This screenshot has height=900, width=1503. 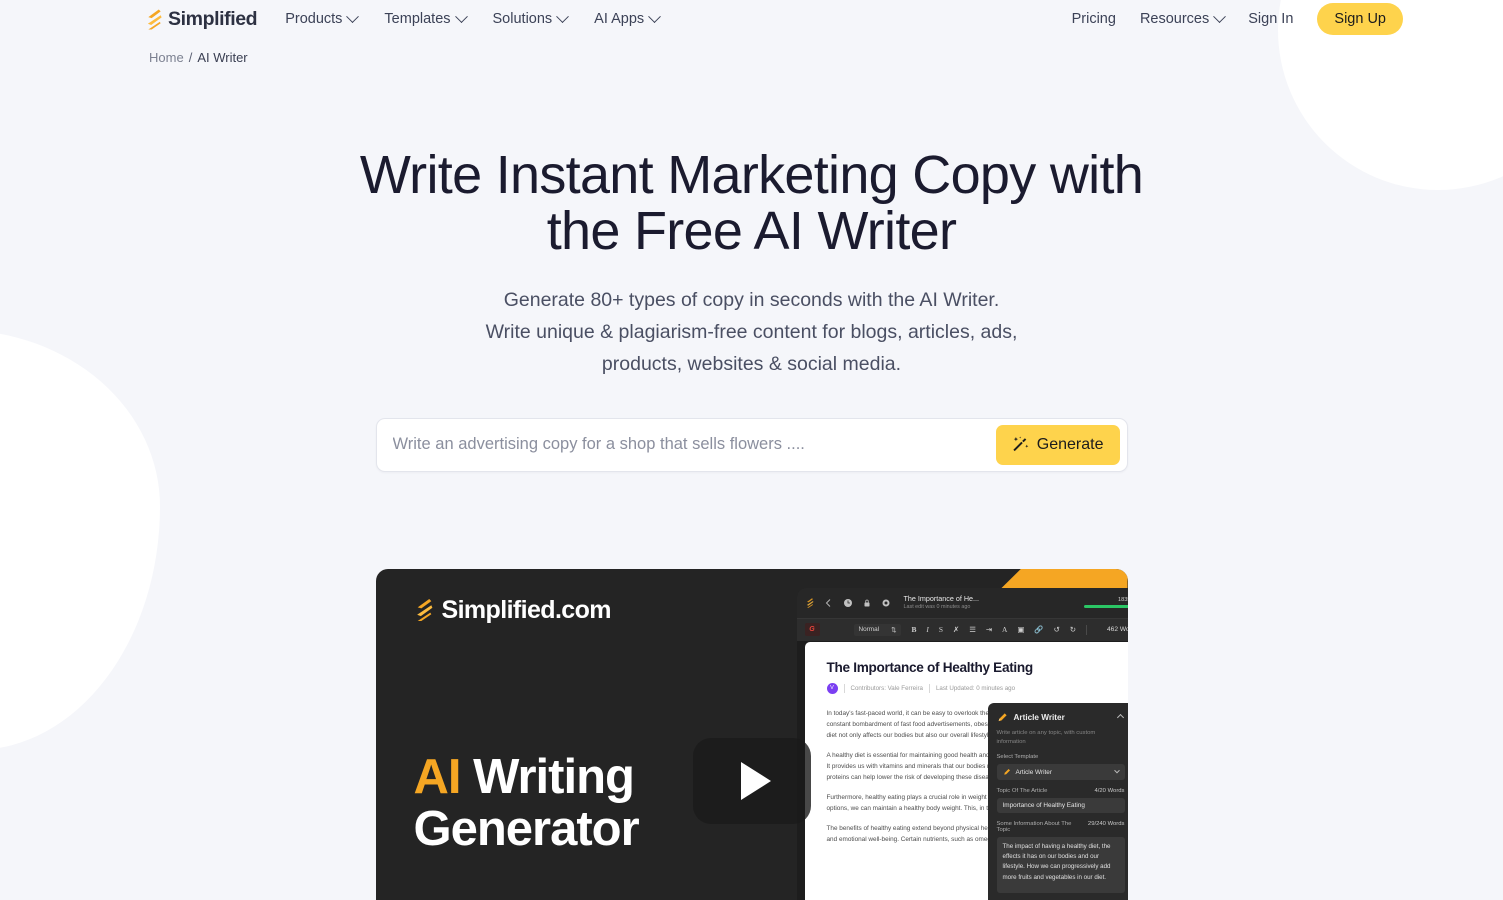 I want to click on nav-item-templates: Templates, so click(x=426, y=18).